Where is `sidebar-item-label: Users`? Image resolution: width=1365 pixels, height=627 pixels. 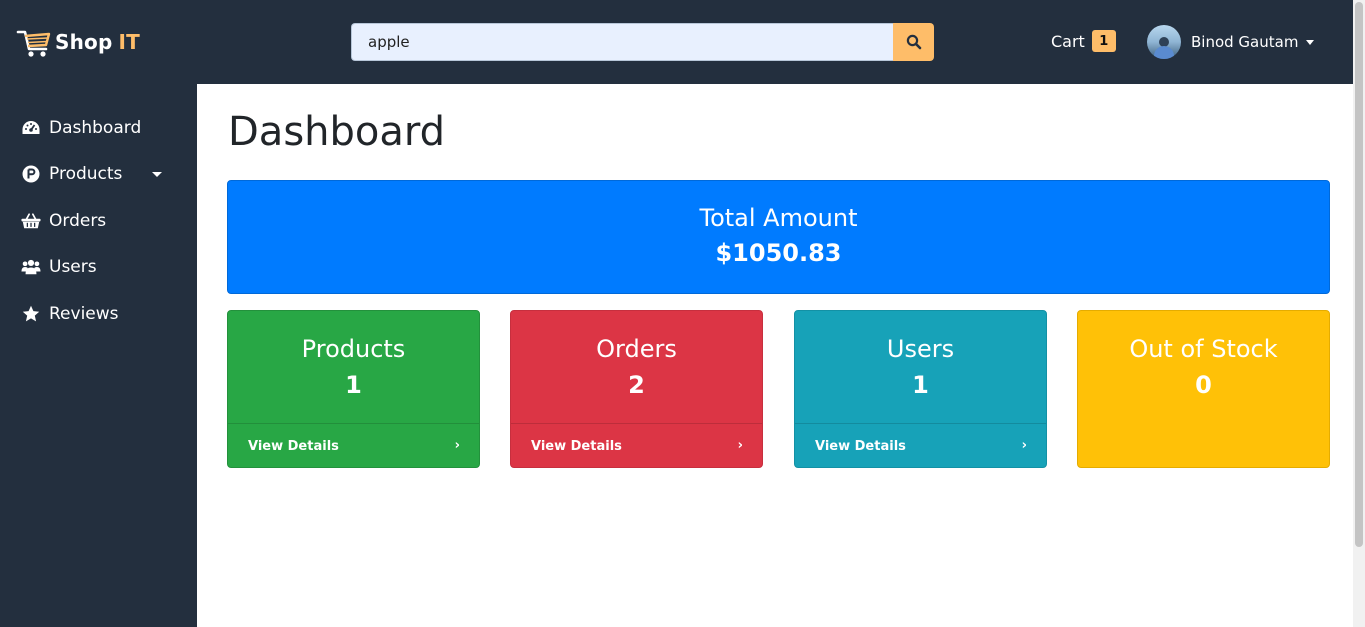 sidebar-item-label: Users is located at coordinates (73, 267).